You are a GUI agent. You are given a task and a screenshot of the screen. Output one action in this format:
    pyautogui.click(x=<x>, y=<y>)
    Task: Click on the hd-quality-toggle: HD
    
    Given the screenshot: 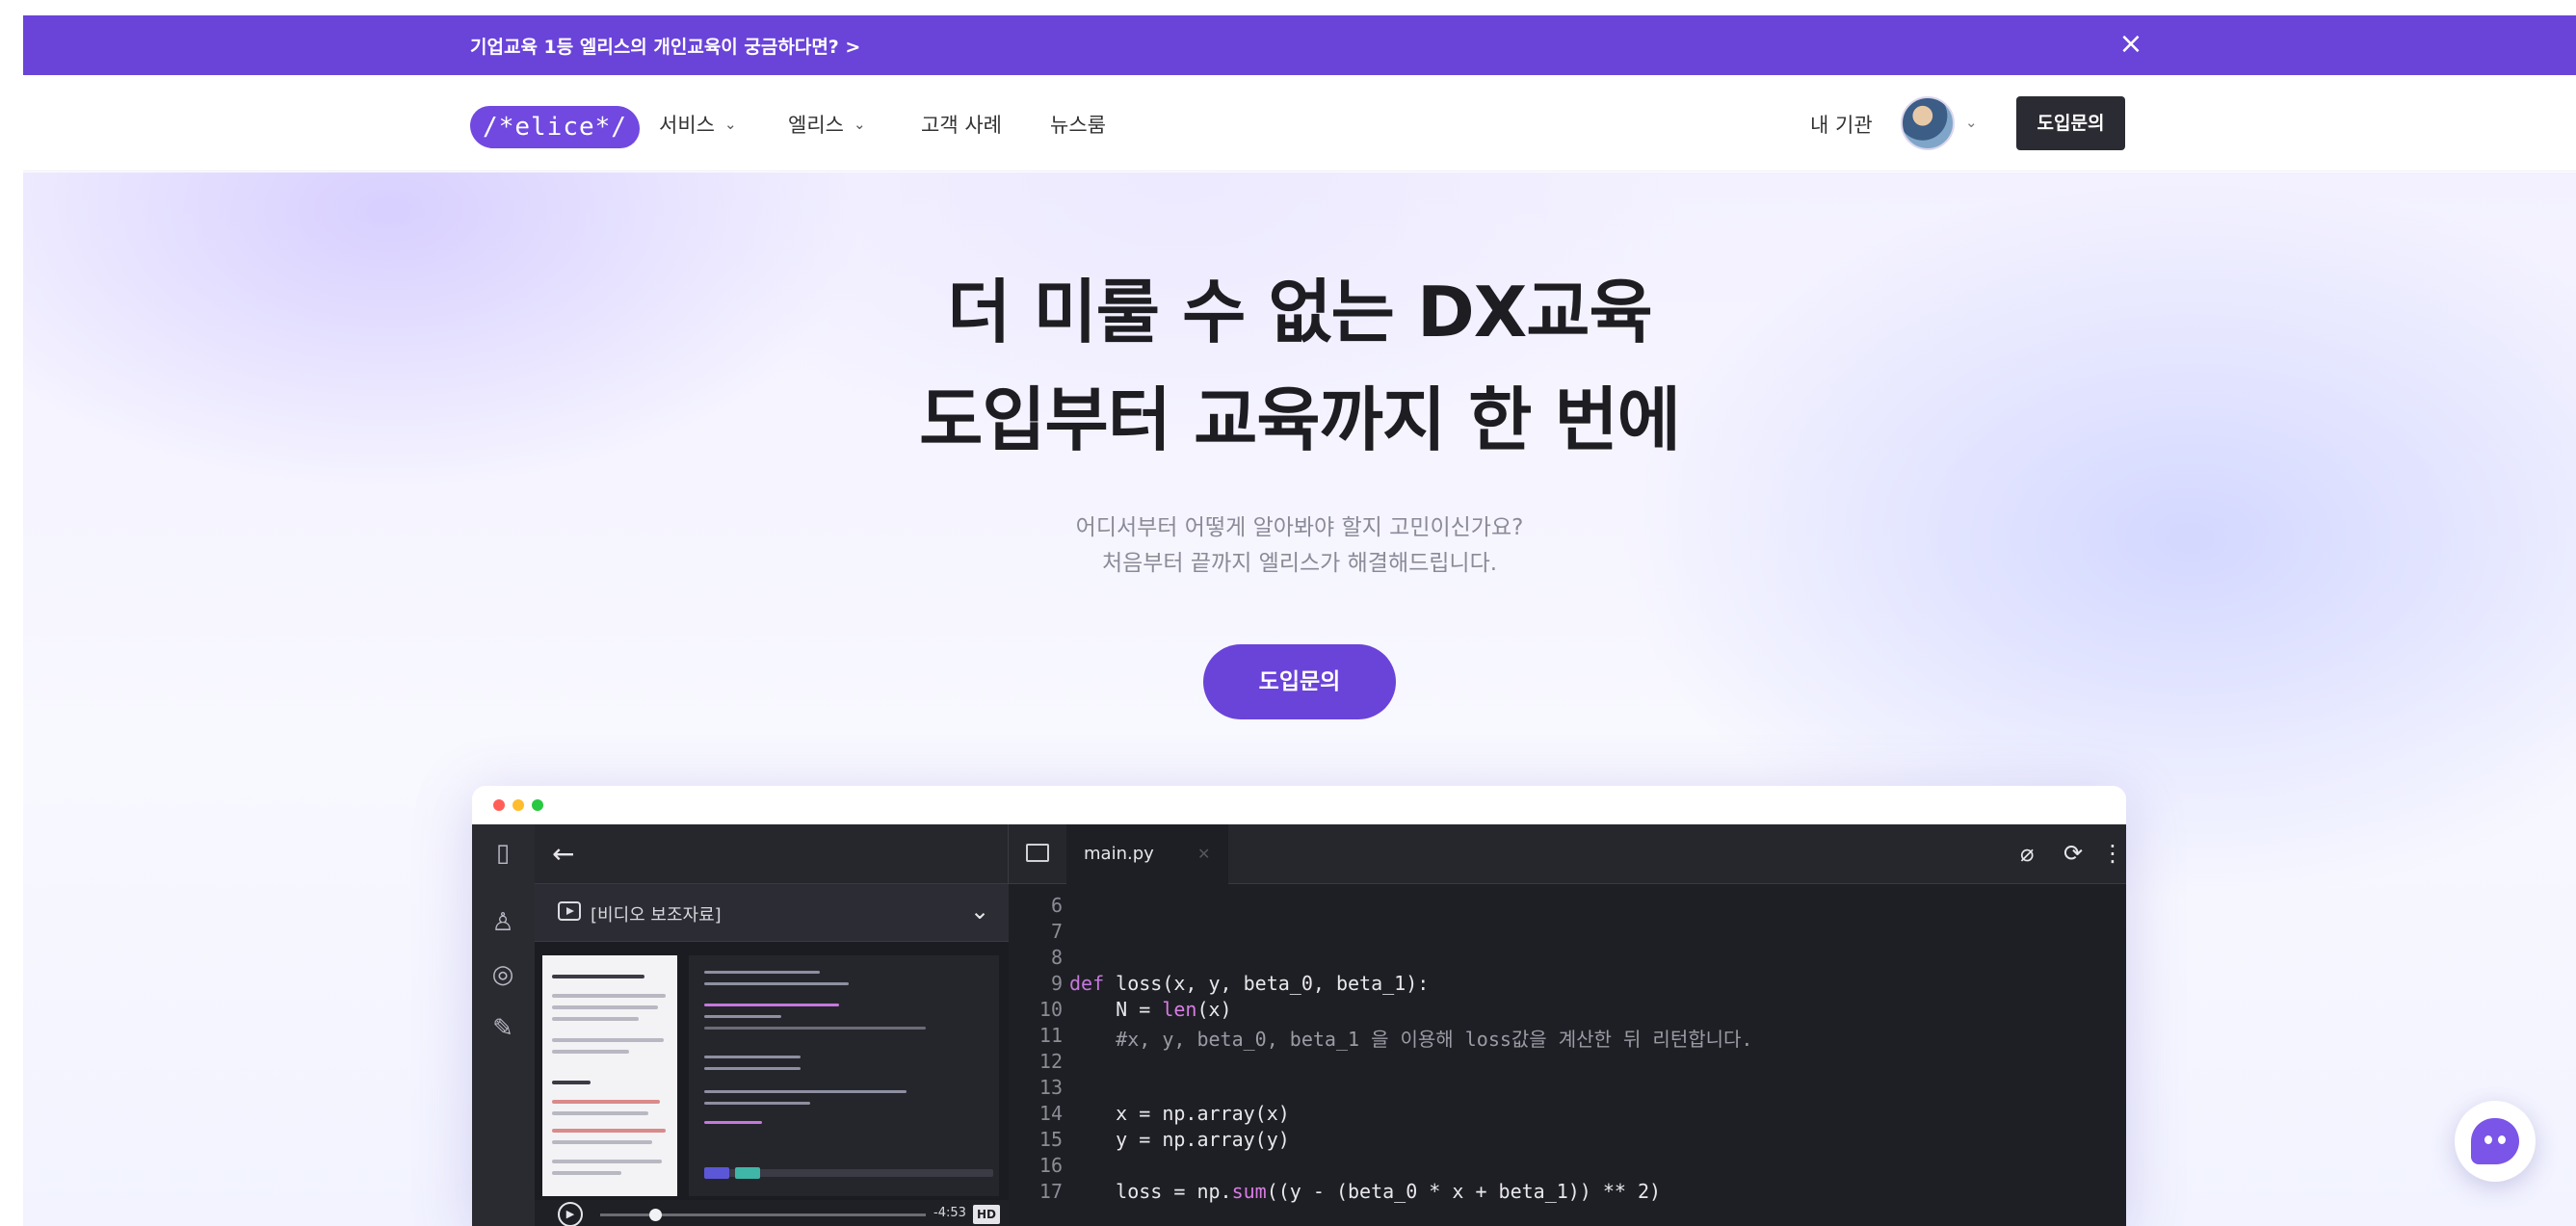 What is the action you would take?
    pyautogui.click(x=987, y=1214)
    